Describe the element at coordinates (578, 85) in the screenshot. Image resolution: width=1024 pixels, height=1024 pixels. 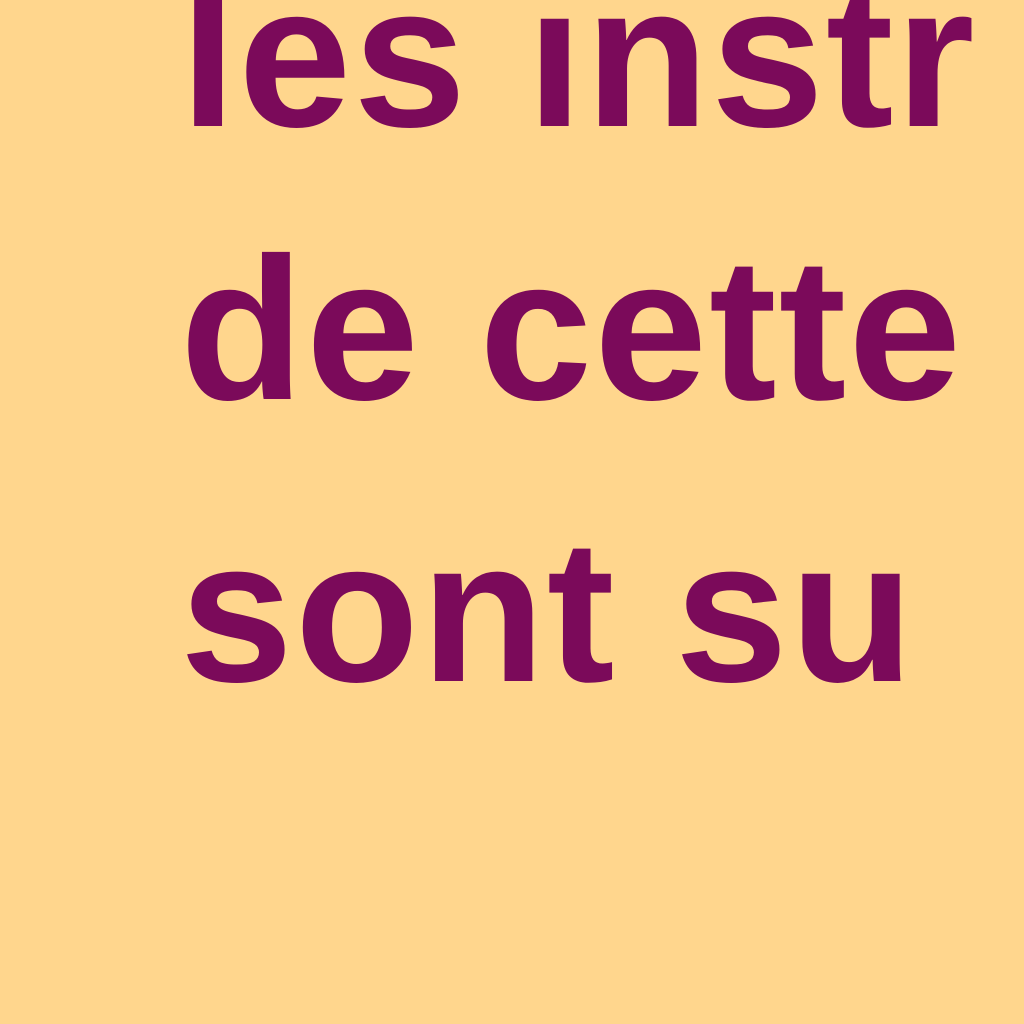
I see `text-line-1: les instr` at that location.